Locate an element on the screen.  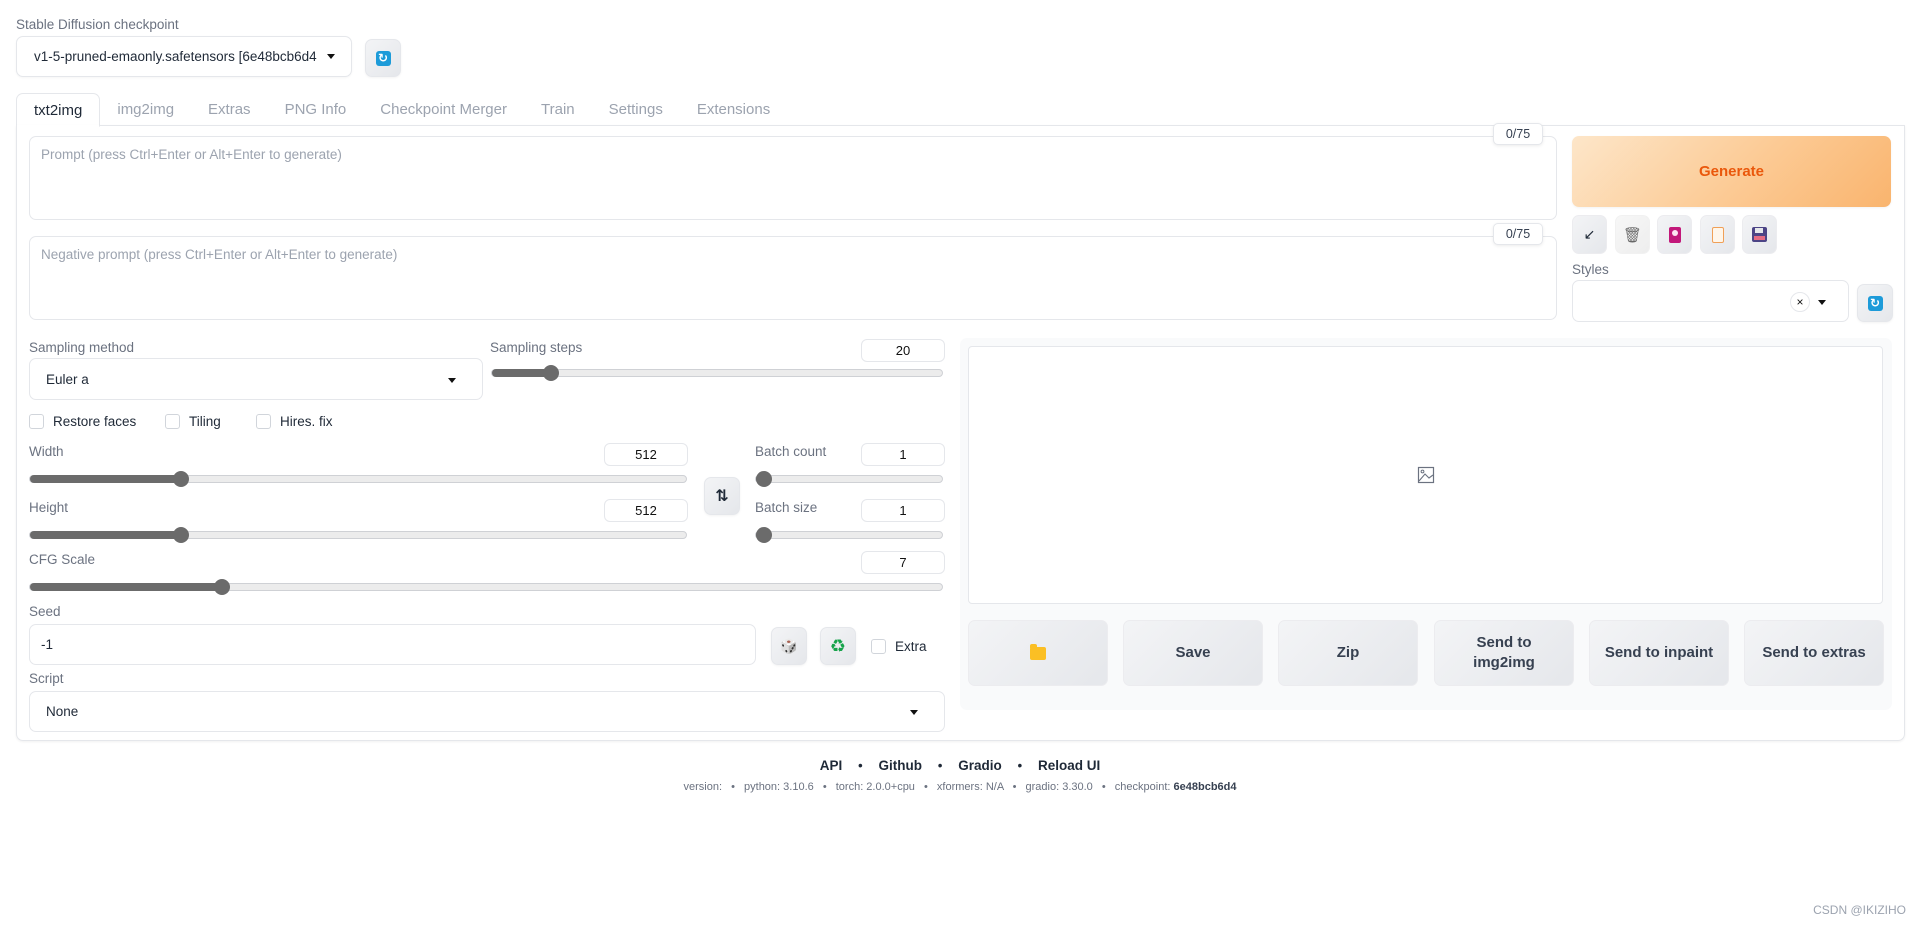
height-slider is located at coordinates (358, 535).